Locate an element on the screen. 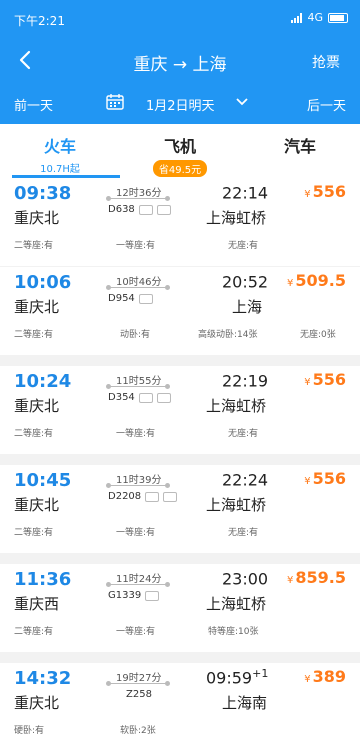 The image size is (360, 749). train-number: D2208 is located at coordinates (125, 496).